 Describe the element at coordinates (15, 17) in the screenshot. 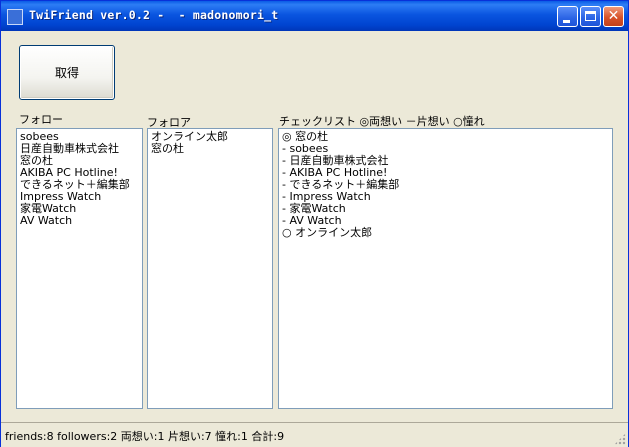

I see `app-icon` at that location.